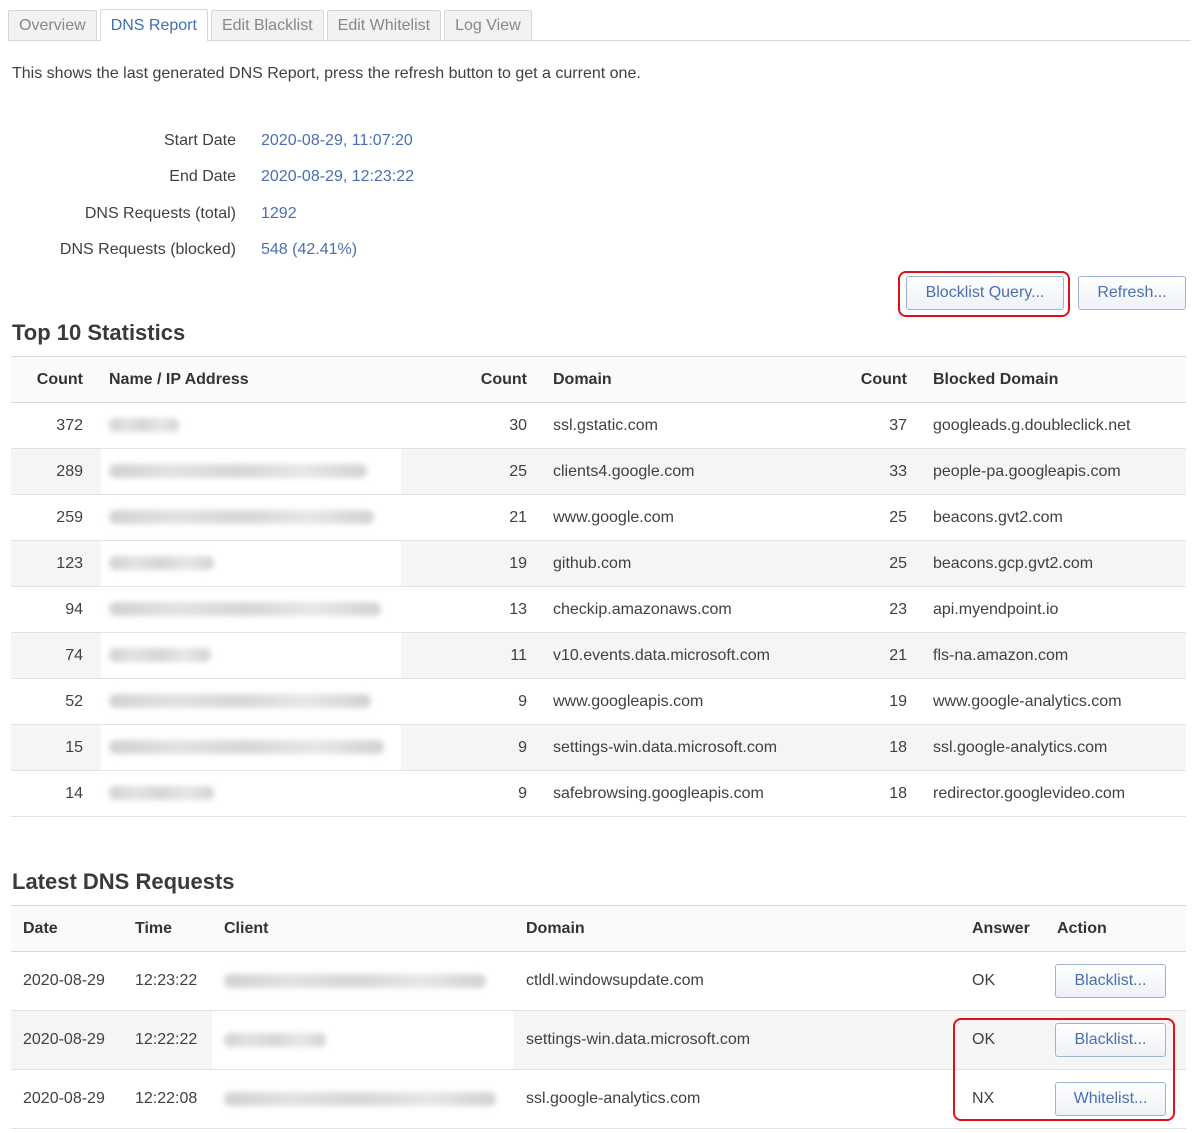  I want to click on info-end-date: End Date 2020-08-29, 12:23:22, so click(300, 181).